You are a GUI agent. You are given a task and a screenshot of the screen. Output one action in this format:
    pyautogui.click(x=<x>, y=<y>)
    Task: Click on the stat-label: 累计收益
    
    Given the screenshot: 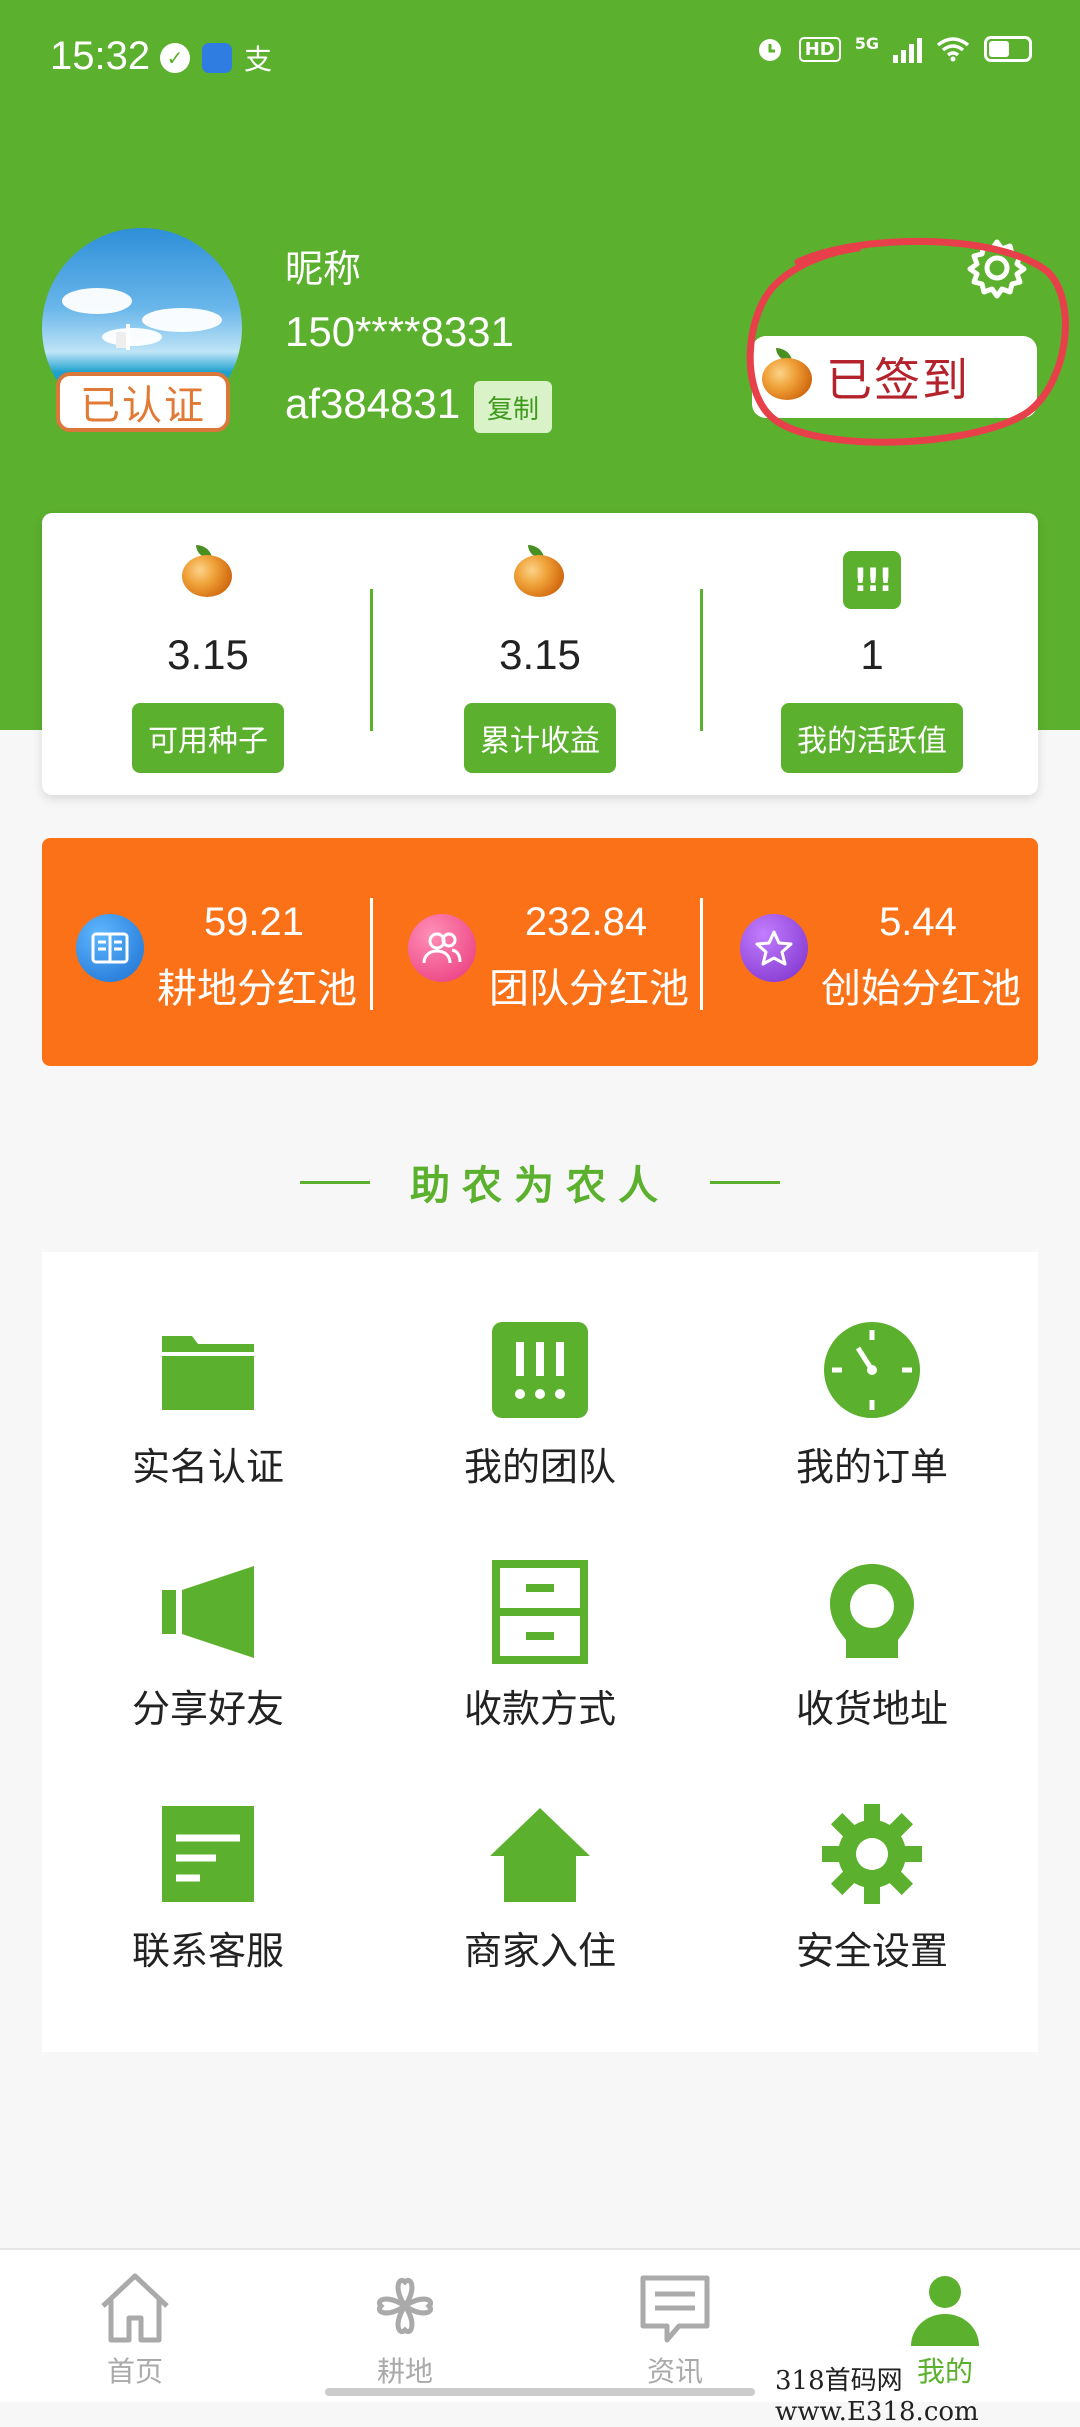 What is the action you would take?
    pyautogui.click(x=540, y=738)
    